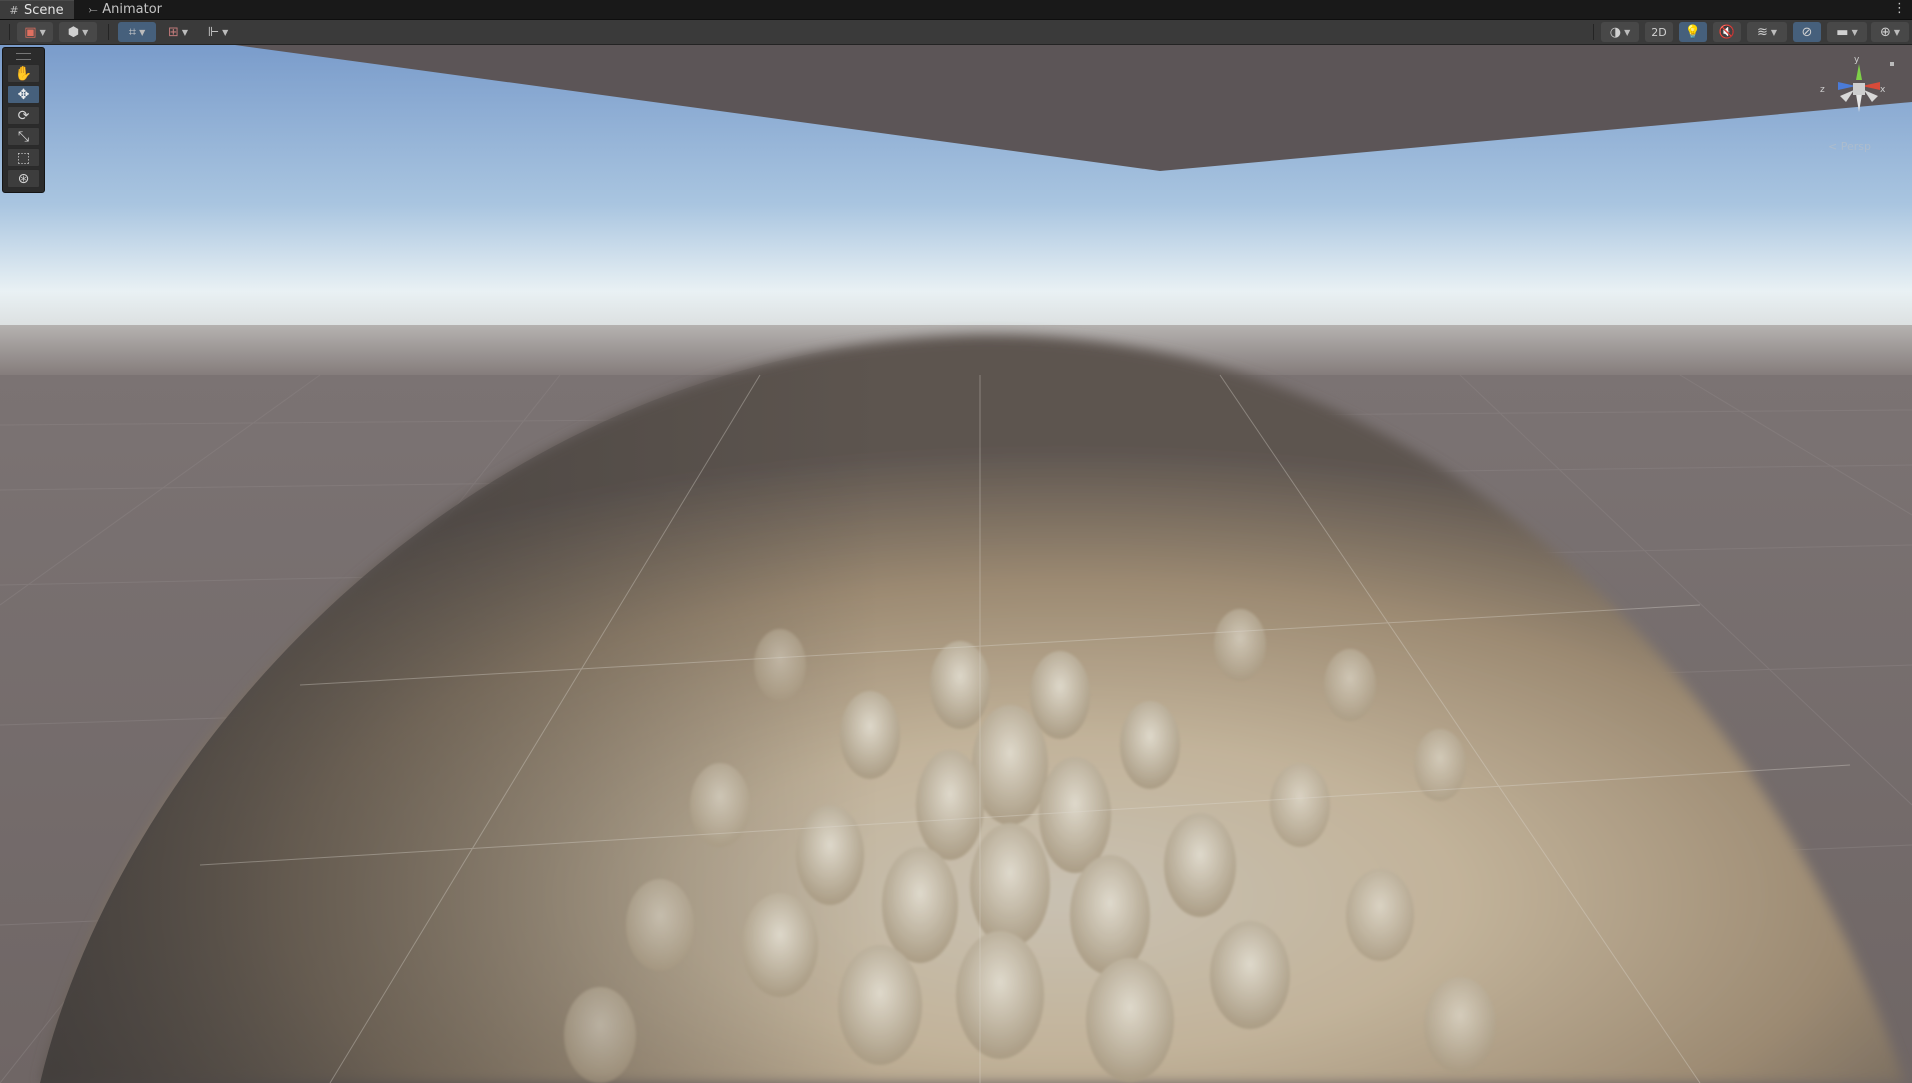 Image resolution: width=1912 pixels, height=1083 pixels. I want to click on grid-icon: #, so click(14, 10).